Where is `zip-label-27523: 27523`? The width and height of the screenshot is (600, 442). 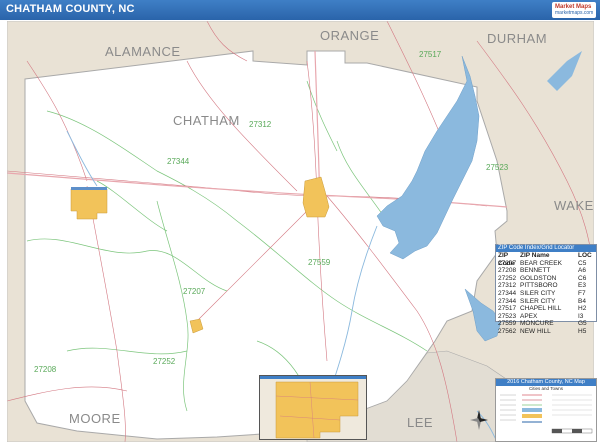
zip-label-27523: 27523 is located at coordinates (497, 167).